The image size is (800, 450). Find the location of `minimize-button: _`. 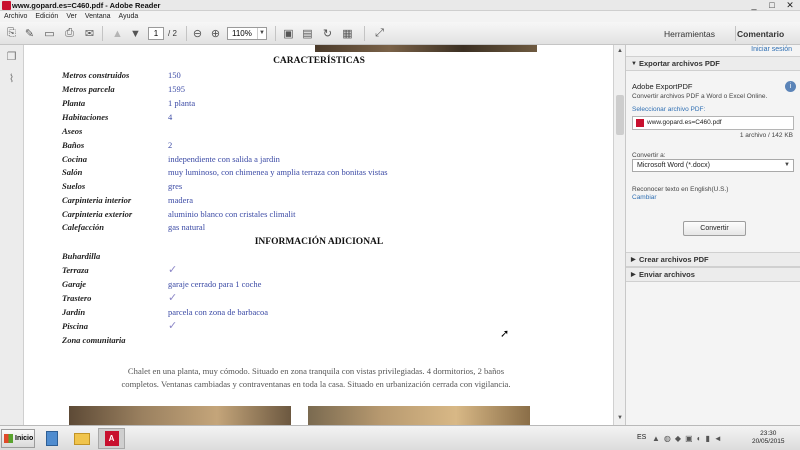

minimize-button: _ is located at coordinates (754, 5).